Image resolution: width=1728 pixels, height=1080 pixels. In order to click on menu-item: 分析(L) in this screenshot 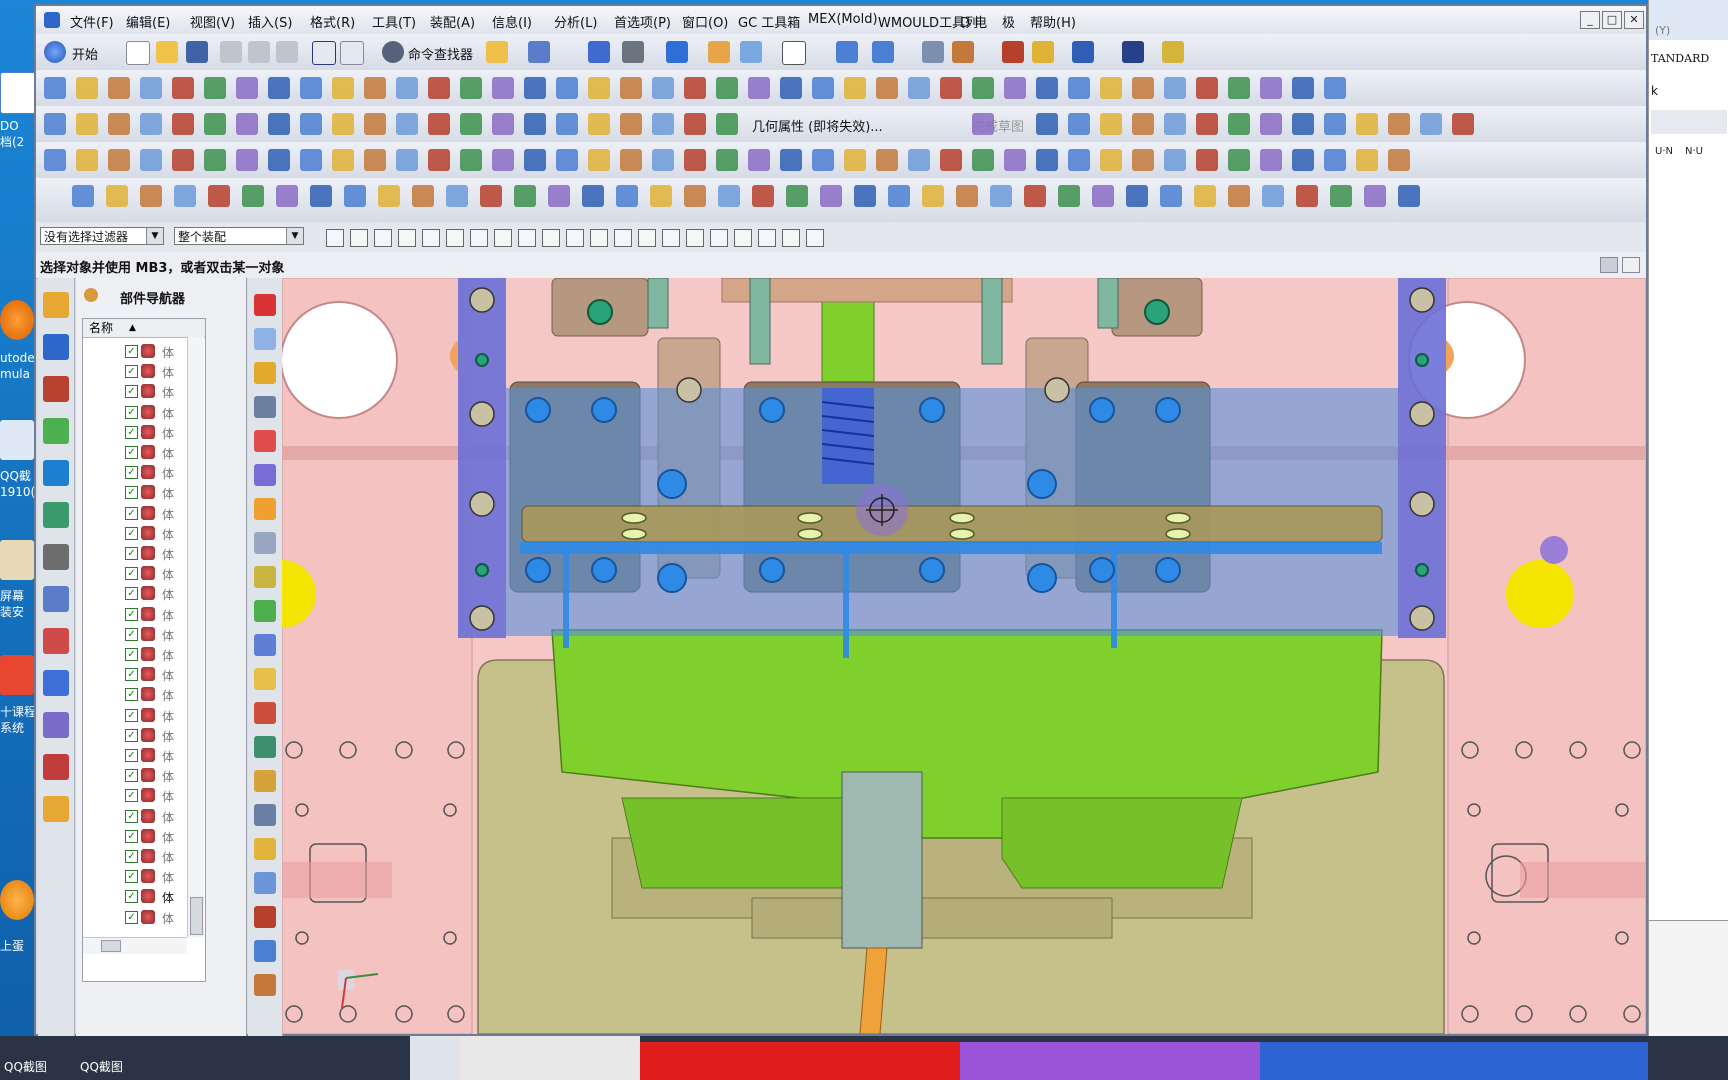, I will do `click(575, 21)`.